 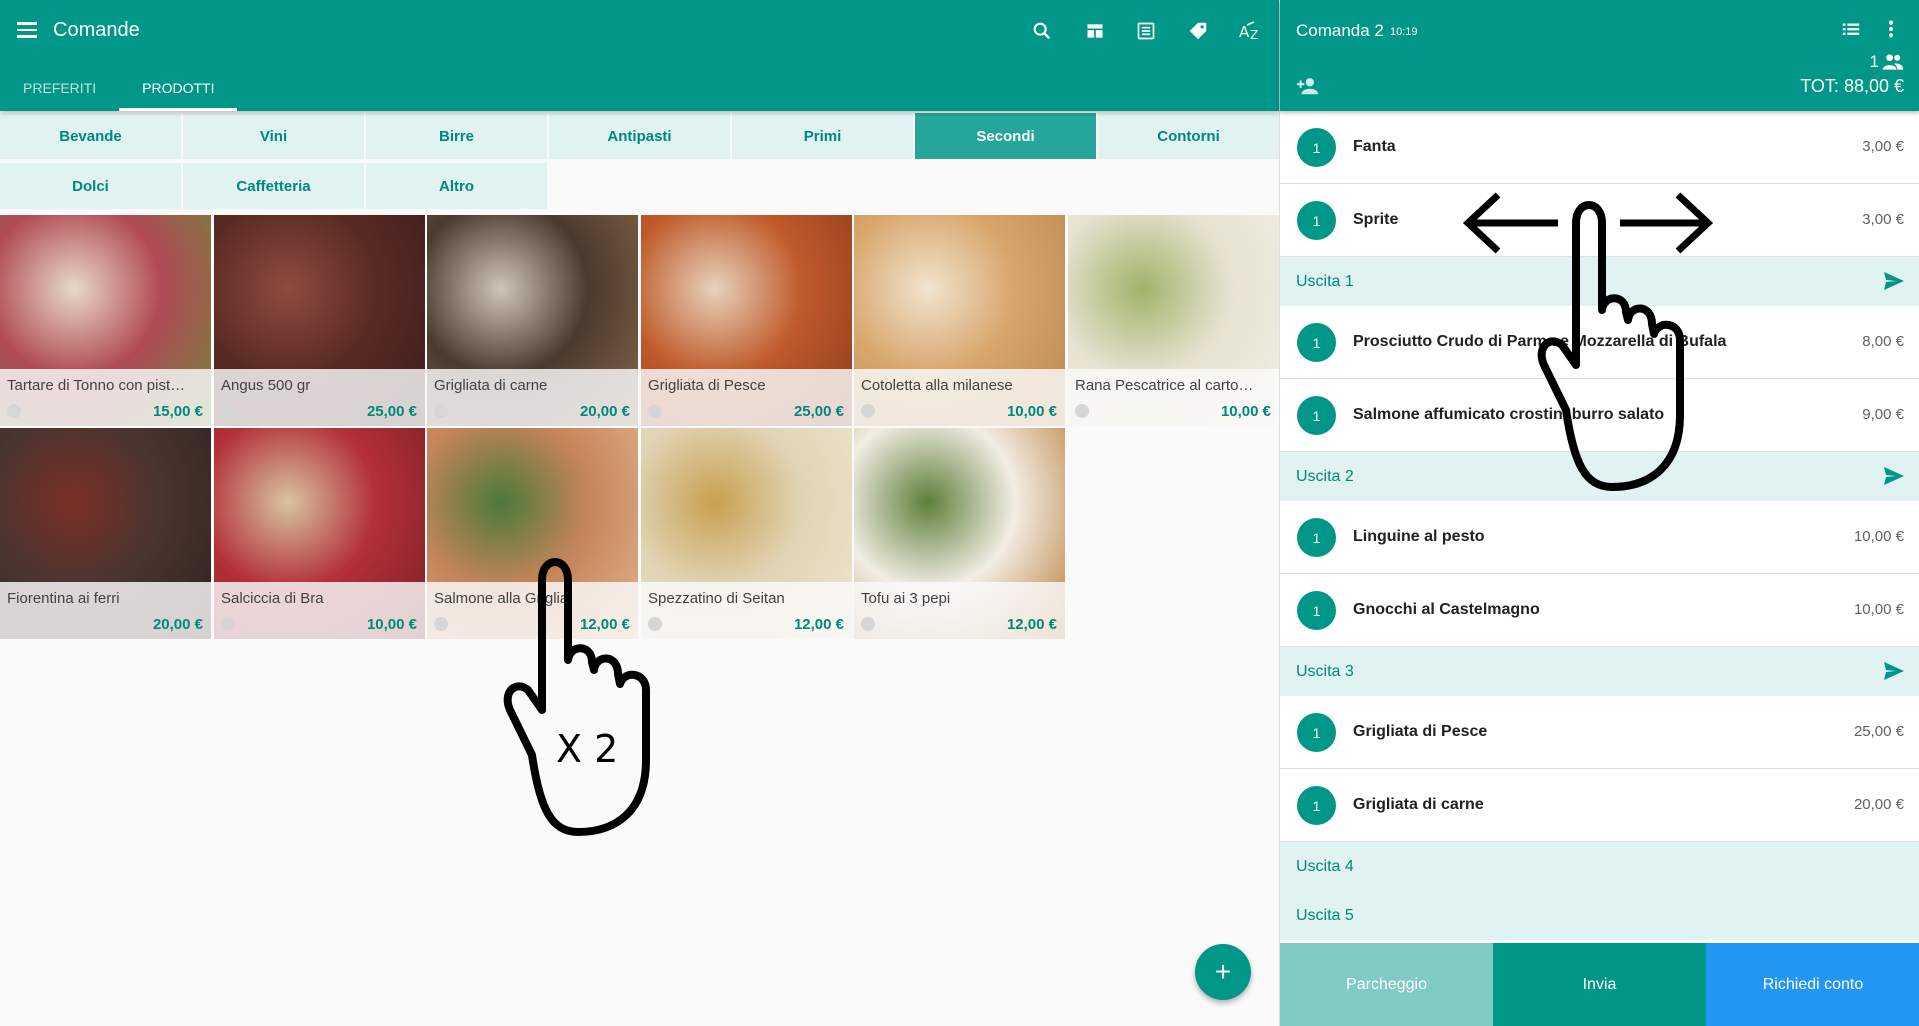 I want to click on course-row: Uscita 2, so click(x=1599, y=476).